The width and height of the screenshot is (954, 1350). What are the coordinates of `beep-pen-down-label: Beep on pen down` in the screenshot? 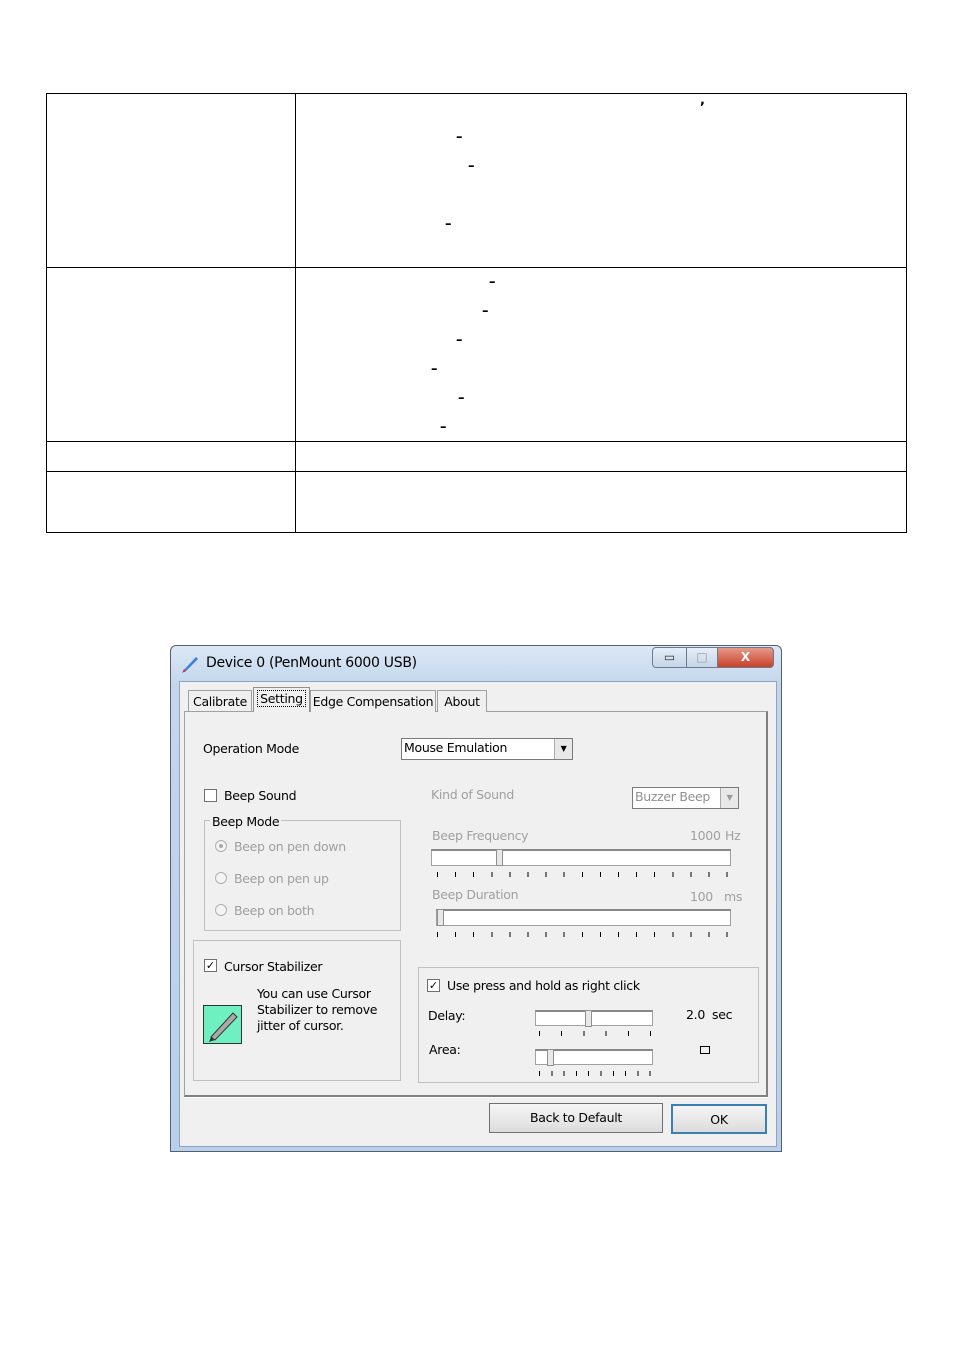 It's located at (290, 846).